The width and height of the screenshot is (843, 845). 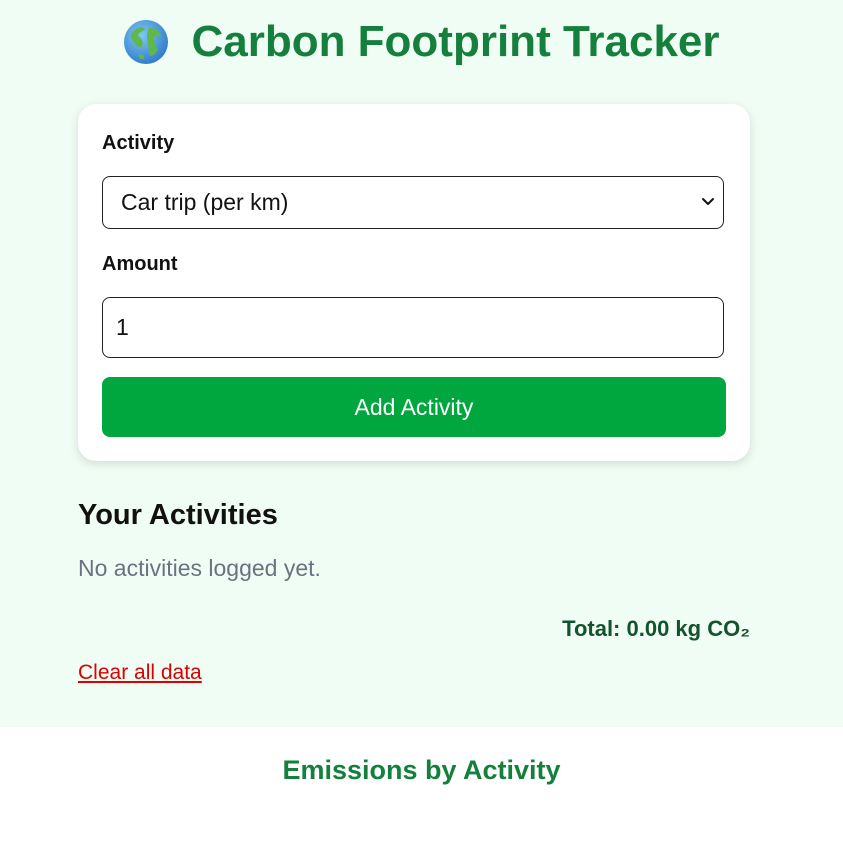 What do you see at coordinates (421, 770) in the screenshot?
I see `chart-title: Emissions by Activity` at bounding box center [421, 770].